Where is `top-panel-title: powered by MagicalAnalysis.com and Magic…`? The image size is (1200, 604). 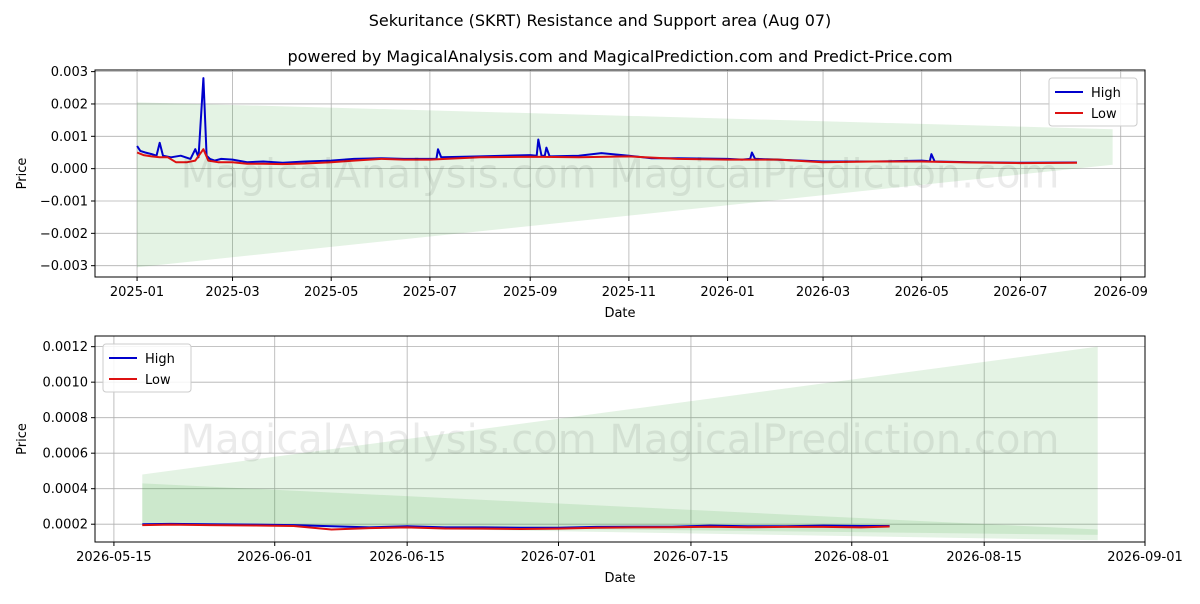
top-panel-title: powered by MagicalAnalysis.com and Magic… is located at coordinates (619, 56).